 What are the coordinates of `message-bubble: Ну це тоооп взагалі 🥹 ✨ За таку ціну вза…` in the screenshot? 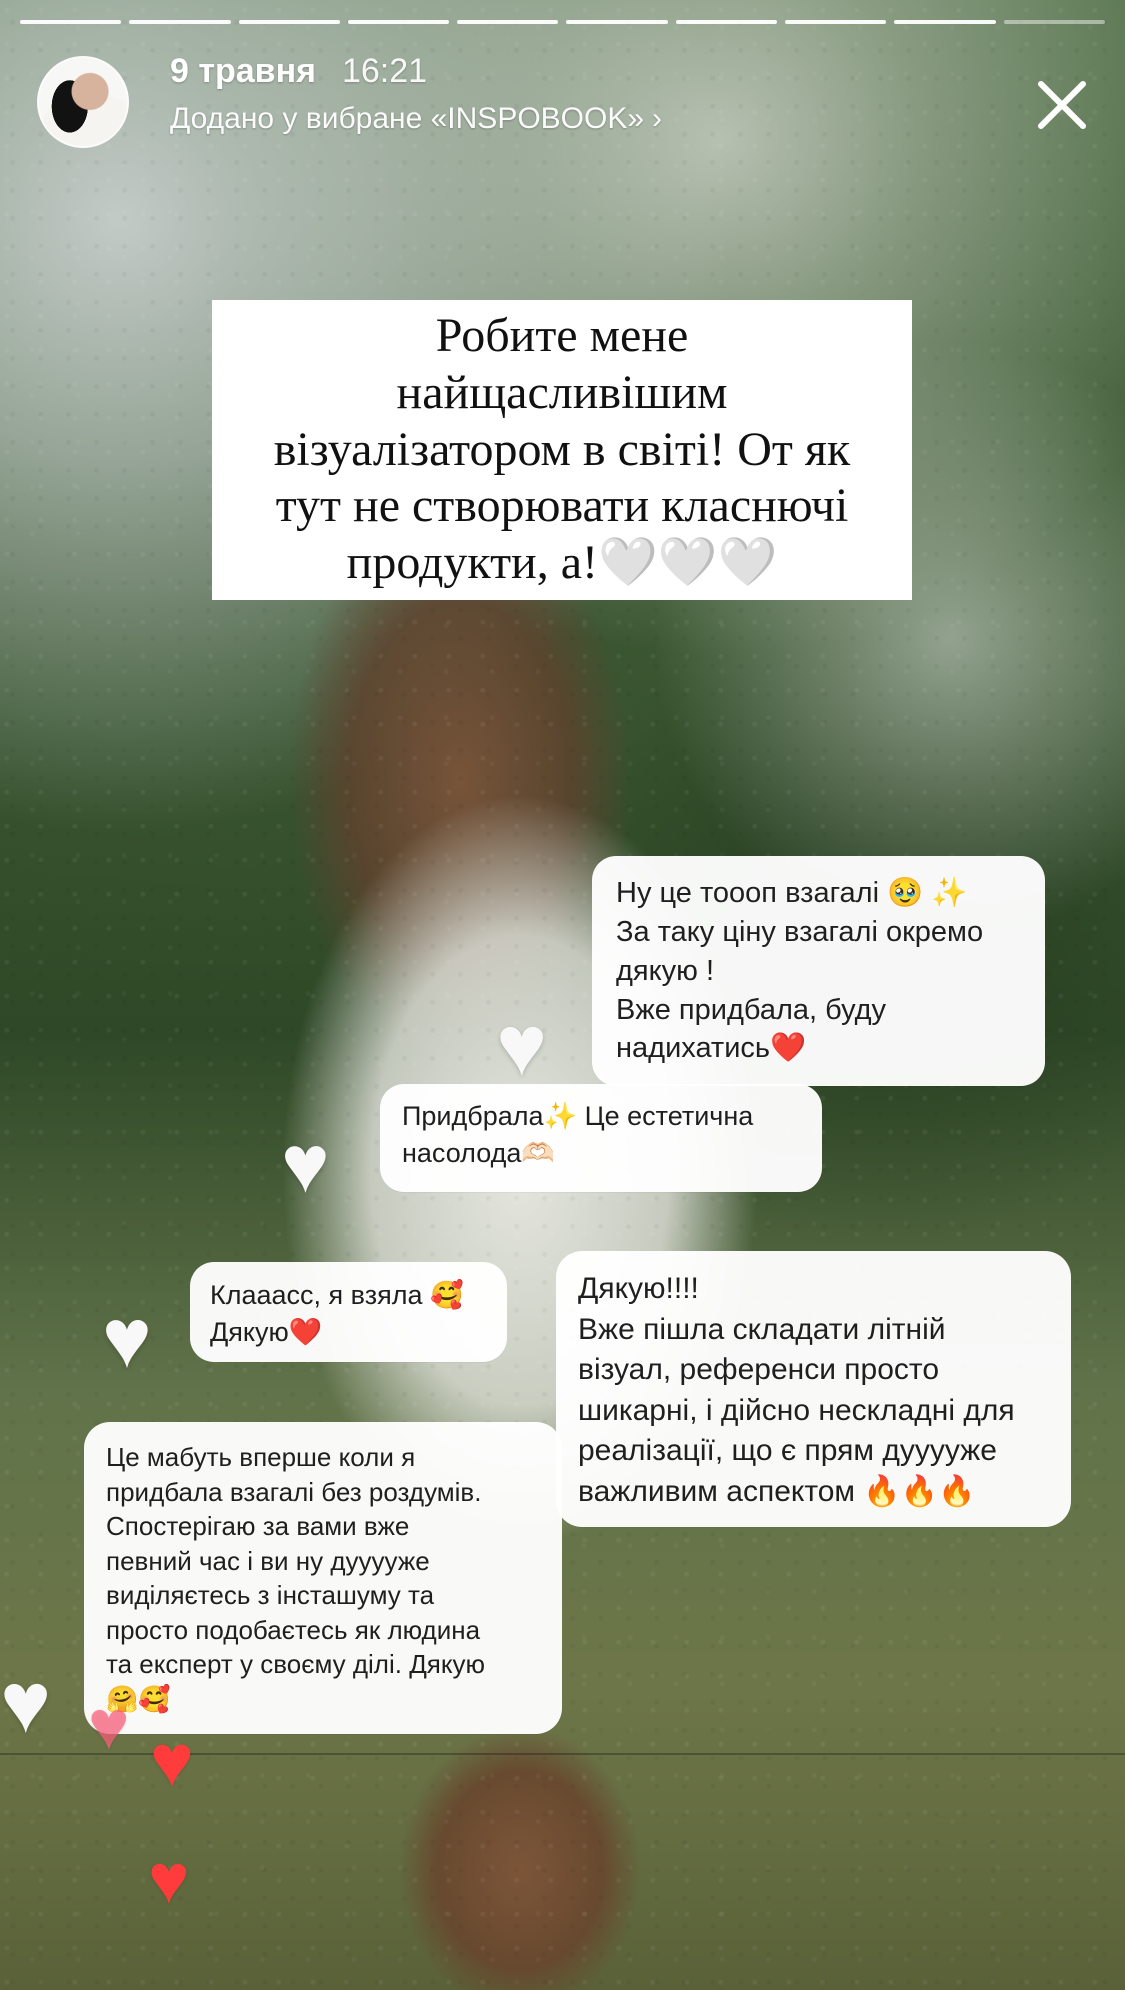 It's located at (818, 971).